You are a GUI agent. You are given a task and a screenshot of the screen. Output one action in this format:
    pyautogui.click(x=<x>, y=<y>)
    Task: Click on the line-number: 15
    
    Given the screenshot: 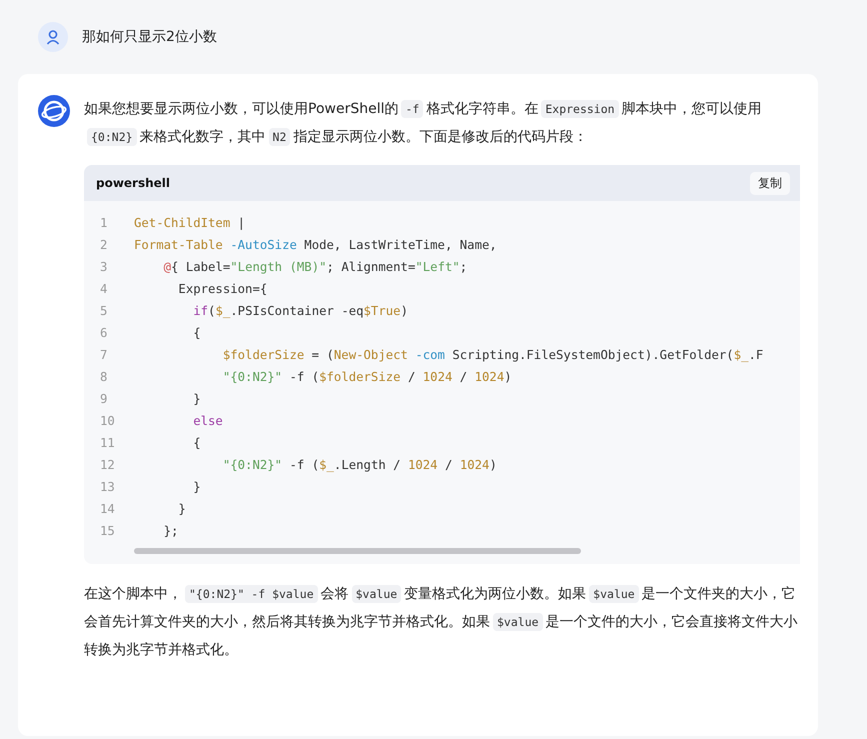 What is the action you would take?
    pyautogui.click(x=107, y=531)
    